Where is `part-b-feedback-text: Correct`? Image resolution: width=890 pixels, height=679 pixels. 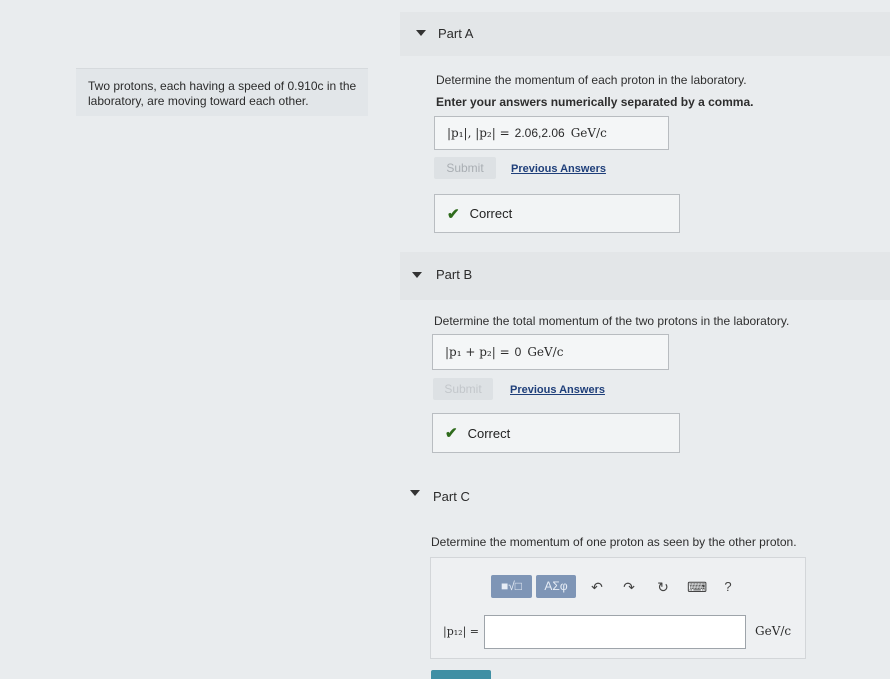
part-b-feedback-text: Correct is located at coordinates (489, 433).